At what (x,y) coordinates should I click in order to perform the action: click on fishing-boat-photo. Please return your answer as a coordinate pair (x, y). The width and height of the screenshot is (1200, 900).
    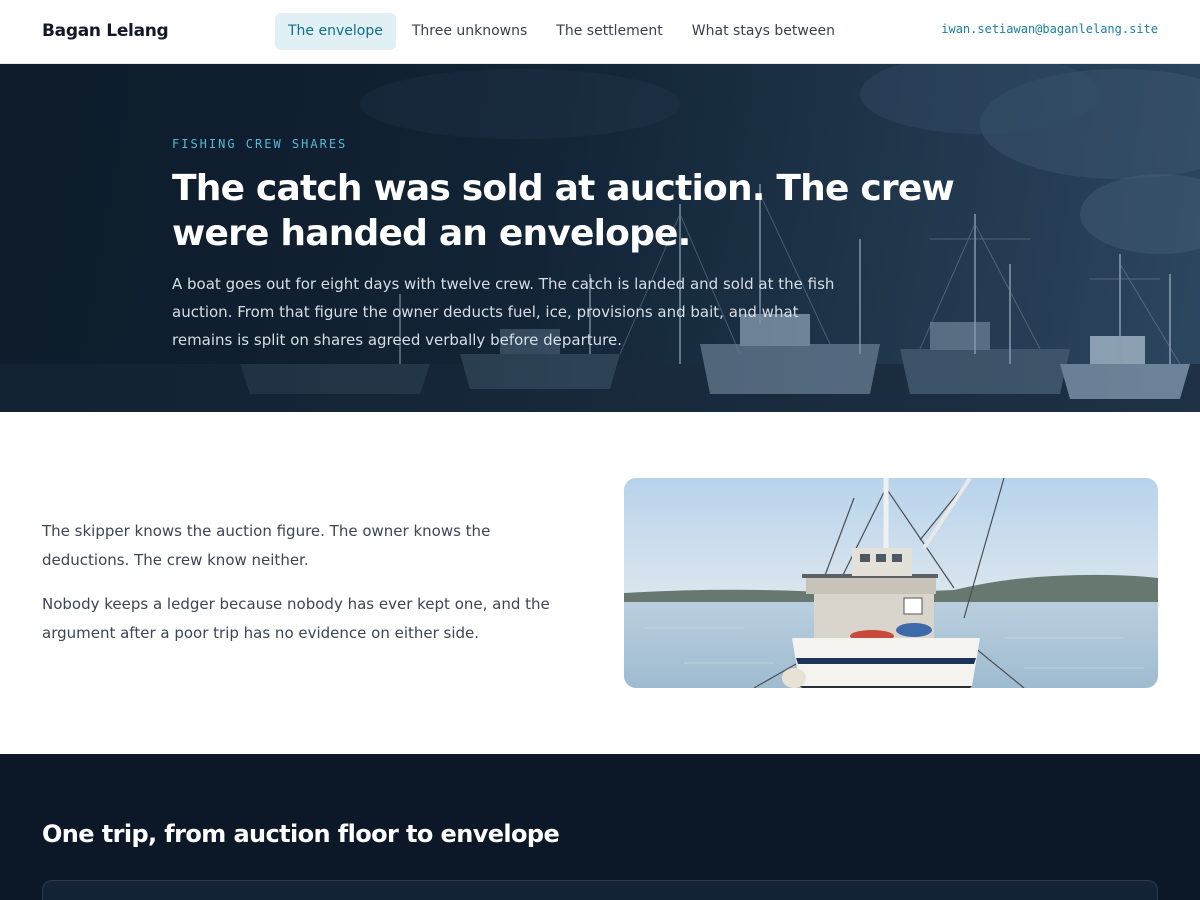
    Looking at the image, I should click on (891, 583).